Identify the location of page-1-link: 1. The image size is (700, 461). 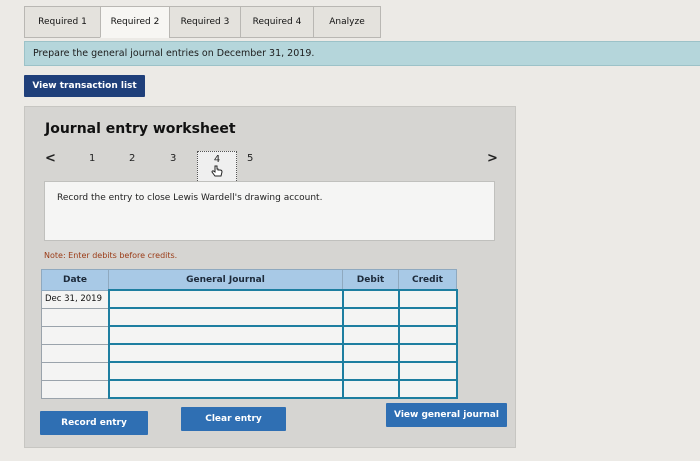
(92, 158).